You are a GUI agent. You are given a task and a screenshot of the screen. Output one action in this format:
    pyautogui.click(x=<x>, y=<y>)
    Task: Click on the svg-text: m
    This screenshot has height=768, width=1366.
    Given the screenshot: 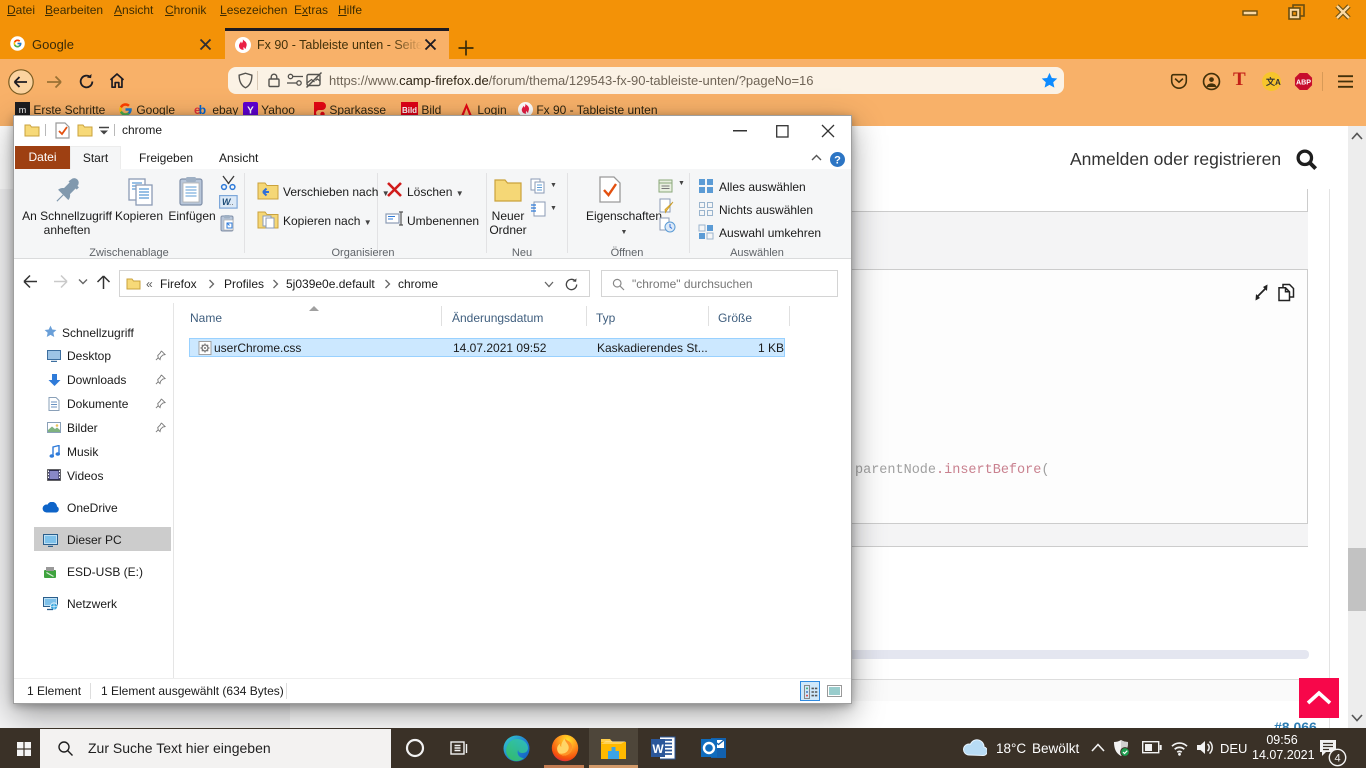 What is the action you would take?
    pyautogui.click(x=23, y=110)
    